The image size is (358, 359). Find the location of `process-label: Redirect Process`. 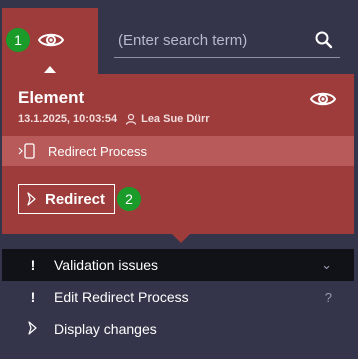

process-label: Redirect Process is located at coordinates (97, 151).